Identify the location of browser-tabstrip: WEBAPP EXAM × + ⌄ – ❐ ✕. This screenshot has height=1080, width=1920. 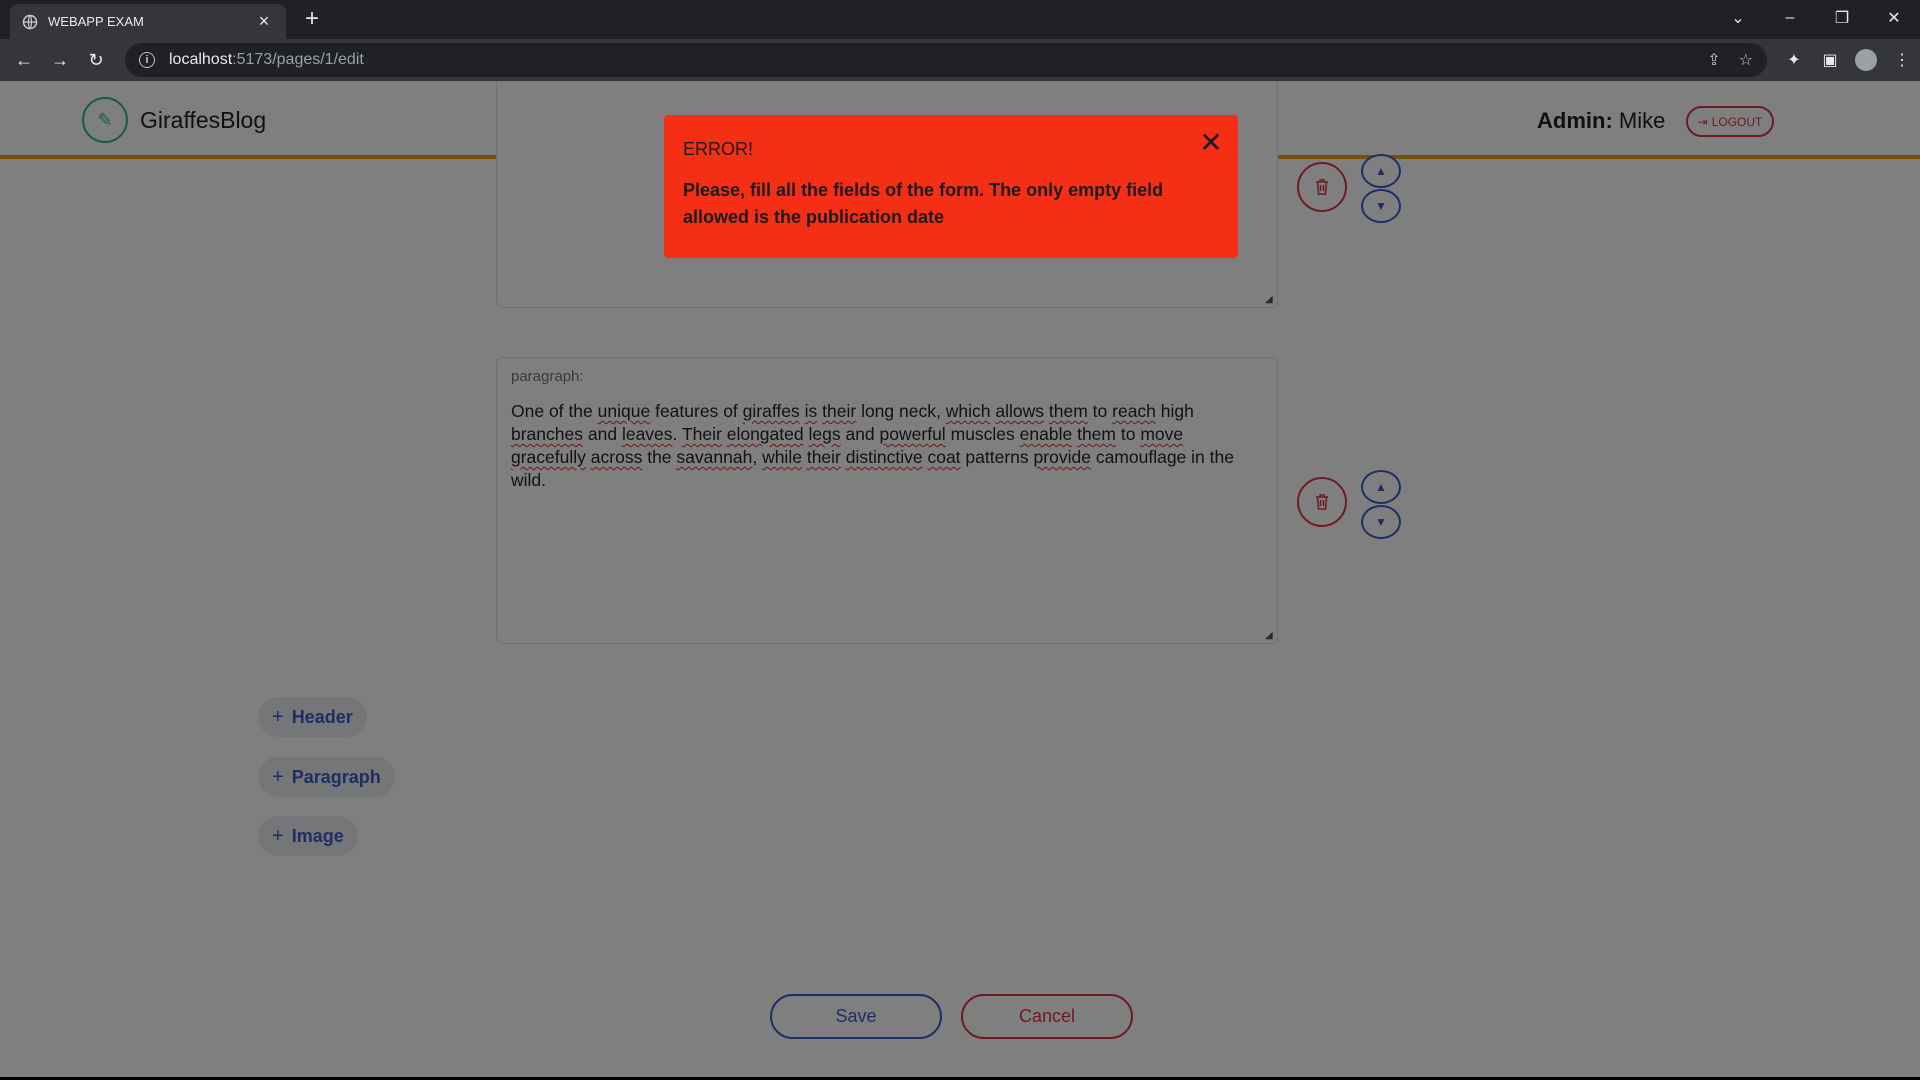
(960, 19).